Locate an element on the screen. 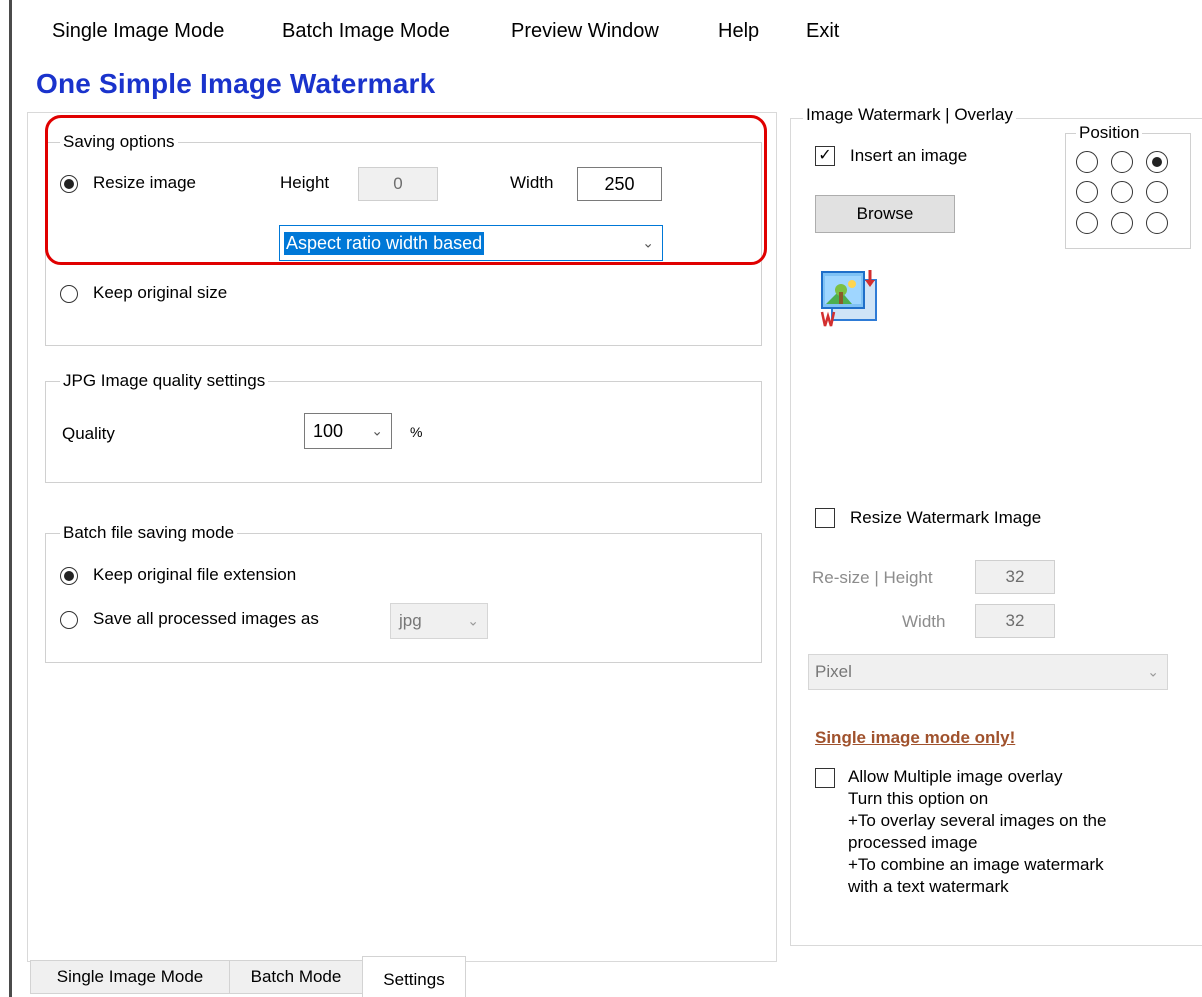  description-line: processed image is located at coordinates (913, 842).